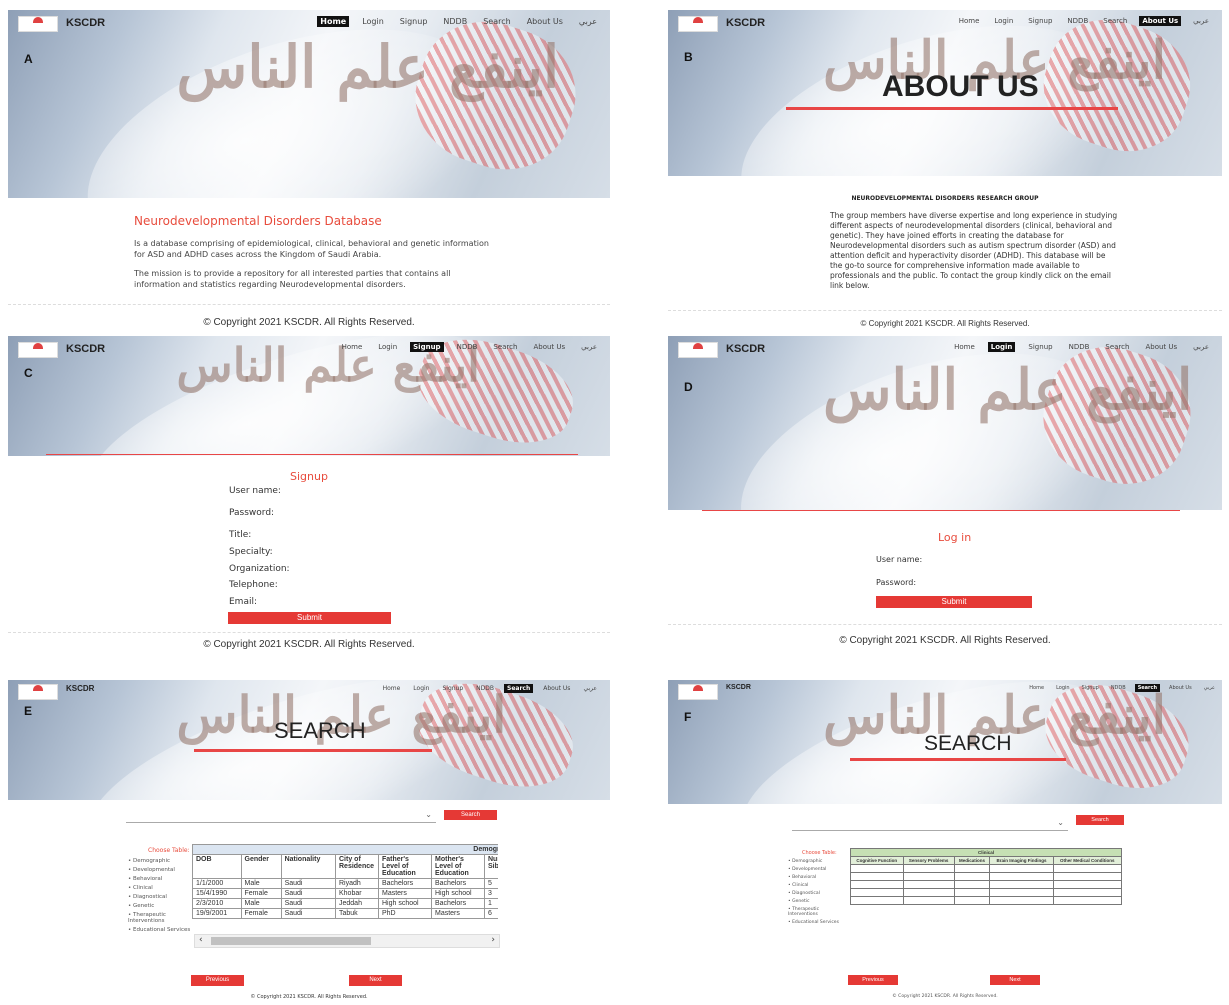 Image resolution: width=1229 pixels, height=1005 pixels. What do you see at coordinates (357, 883) in the screenshot?
I see `table-cell: Riyadh` at bounding box center [357, 883].